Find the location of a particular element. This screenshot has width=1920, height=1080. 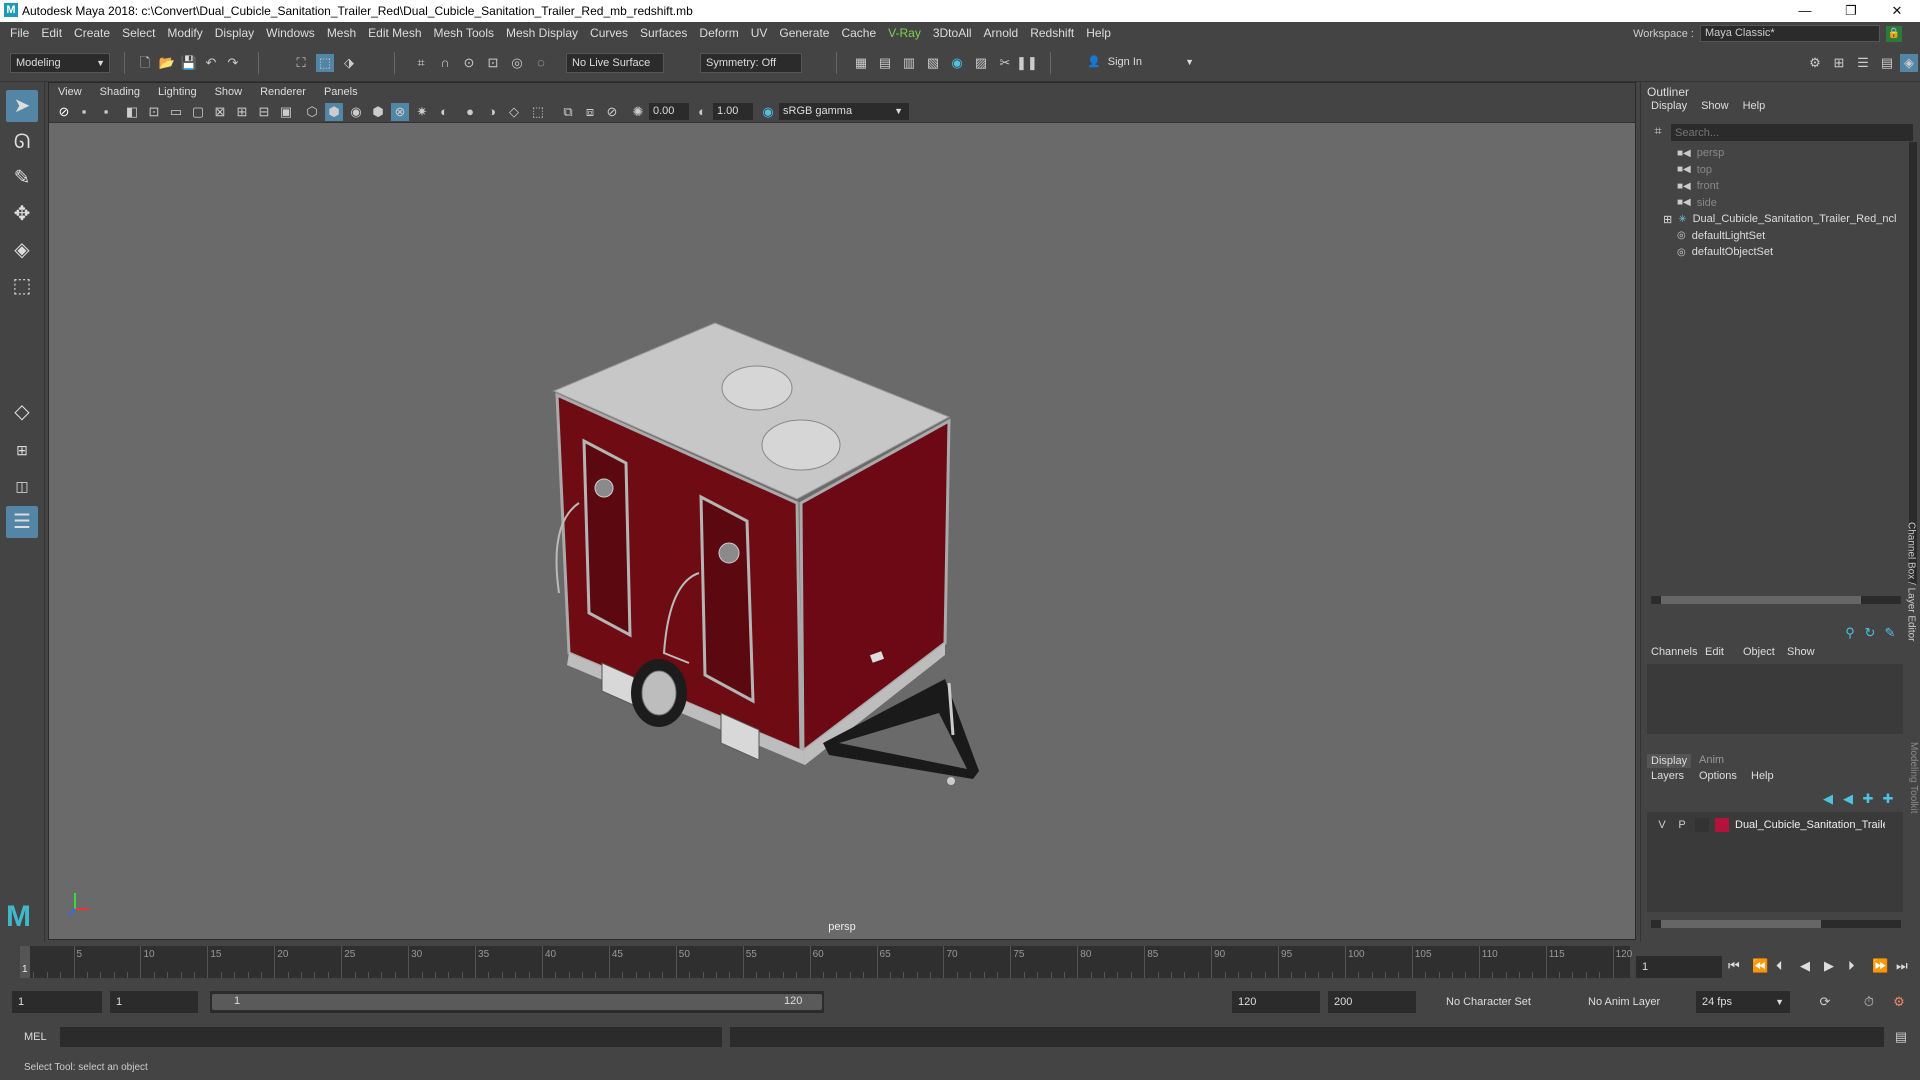

panel-menu-panels: Panels is located at coordinates (341, 92).